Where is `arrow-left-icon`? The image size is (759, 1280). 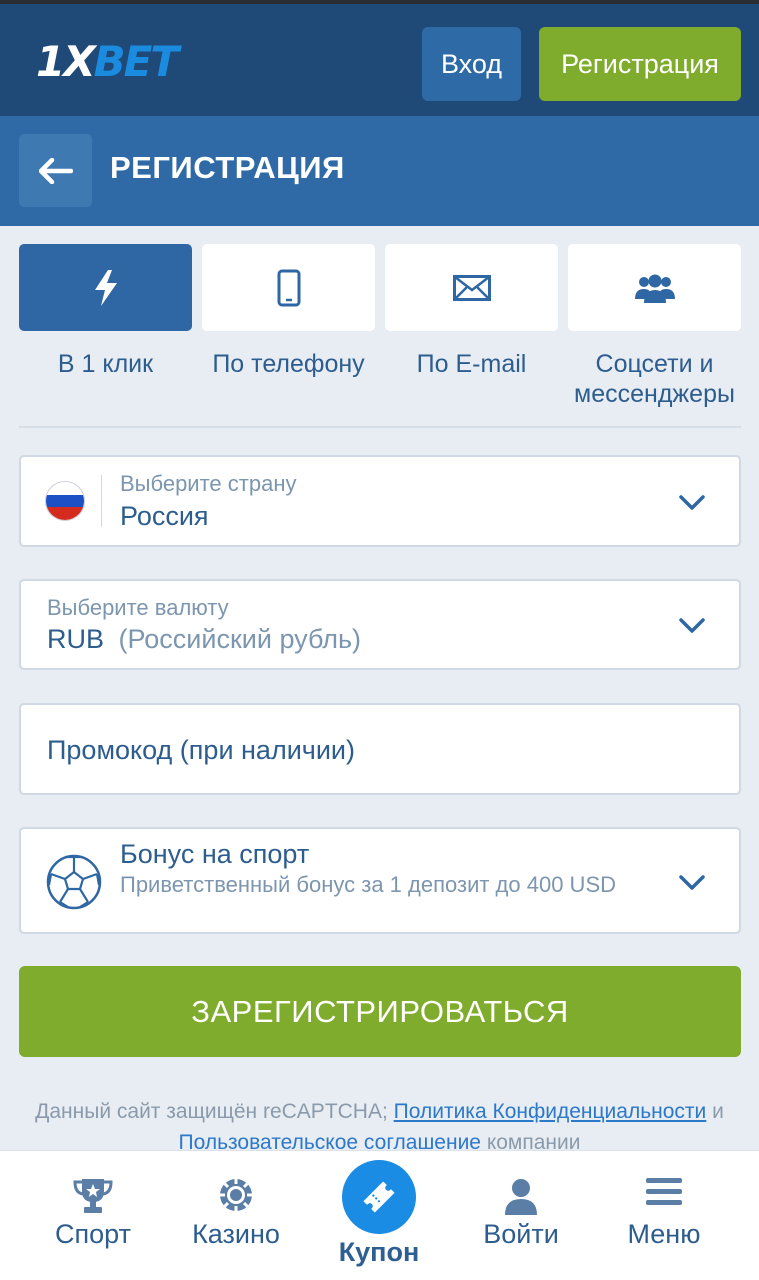
arrow-left-icon is located at coordinates (55, 170).